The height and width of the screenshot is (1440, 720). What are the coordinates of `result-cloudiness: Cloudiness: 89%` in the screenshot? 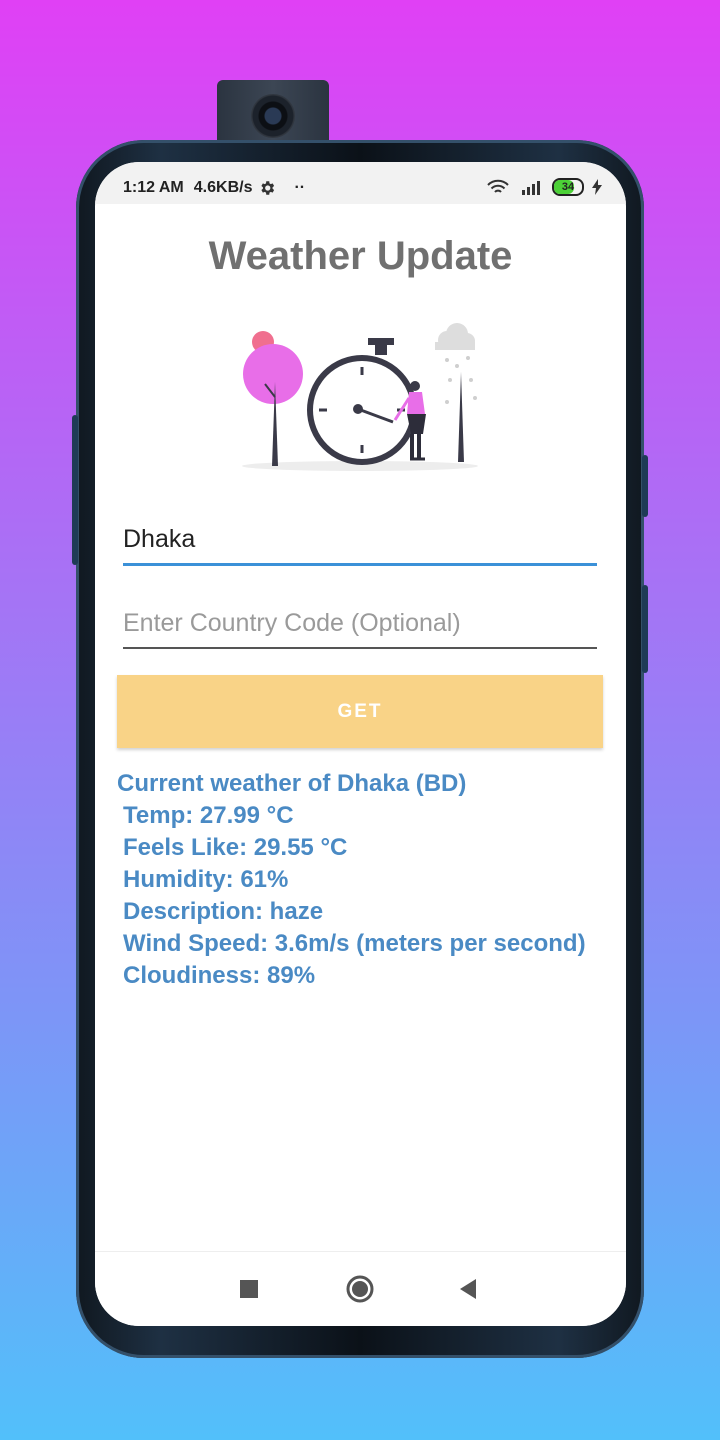 It's located at (219, 975).